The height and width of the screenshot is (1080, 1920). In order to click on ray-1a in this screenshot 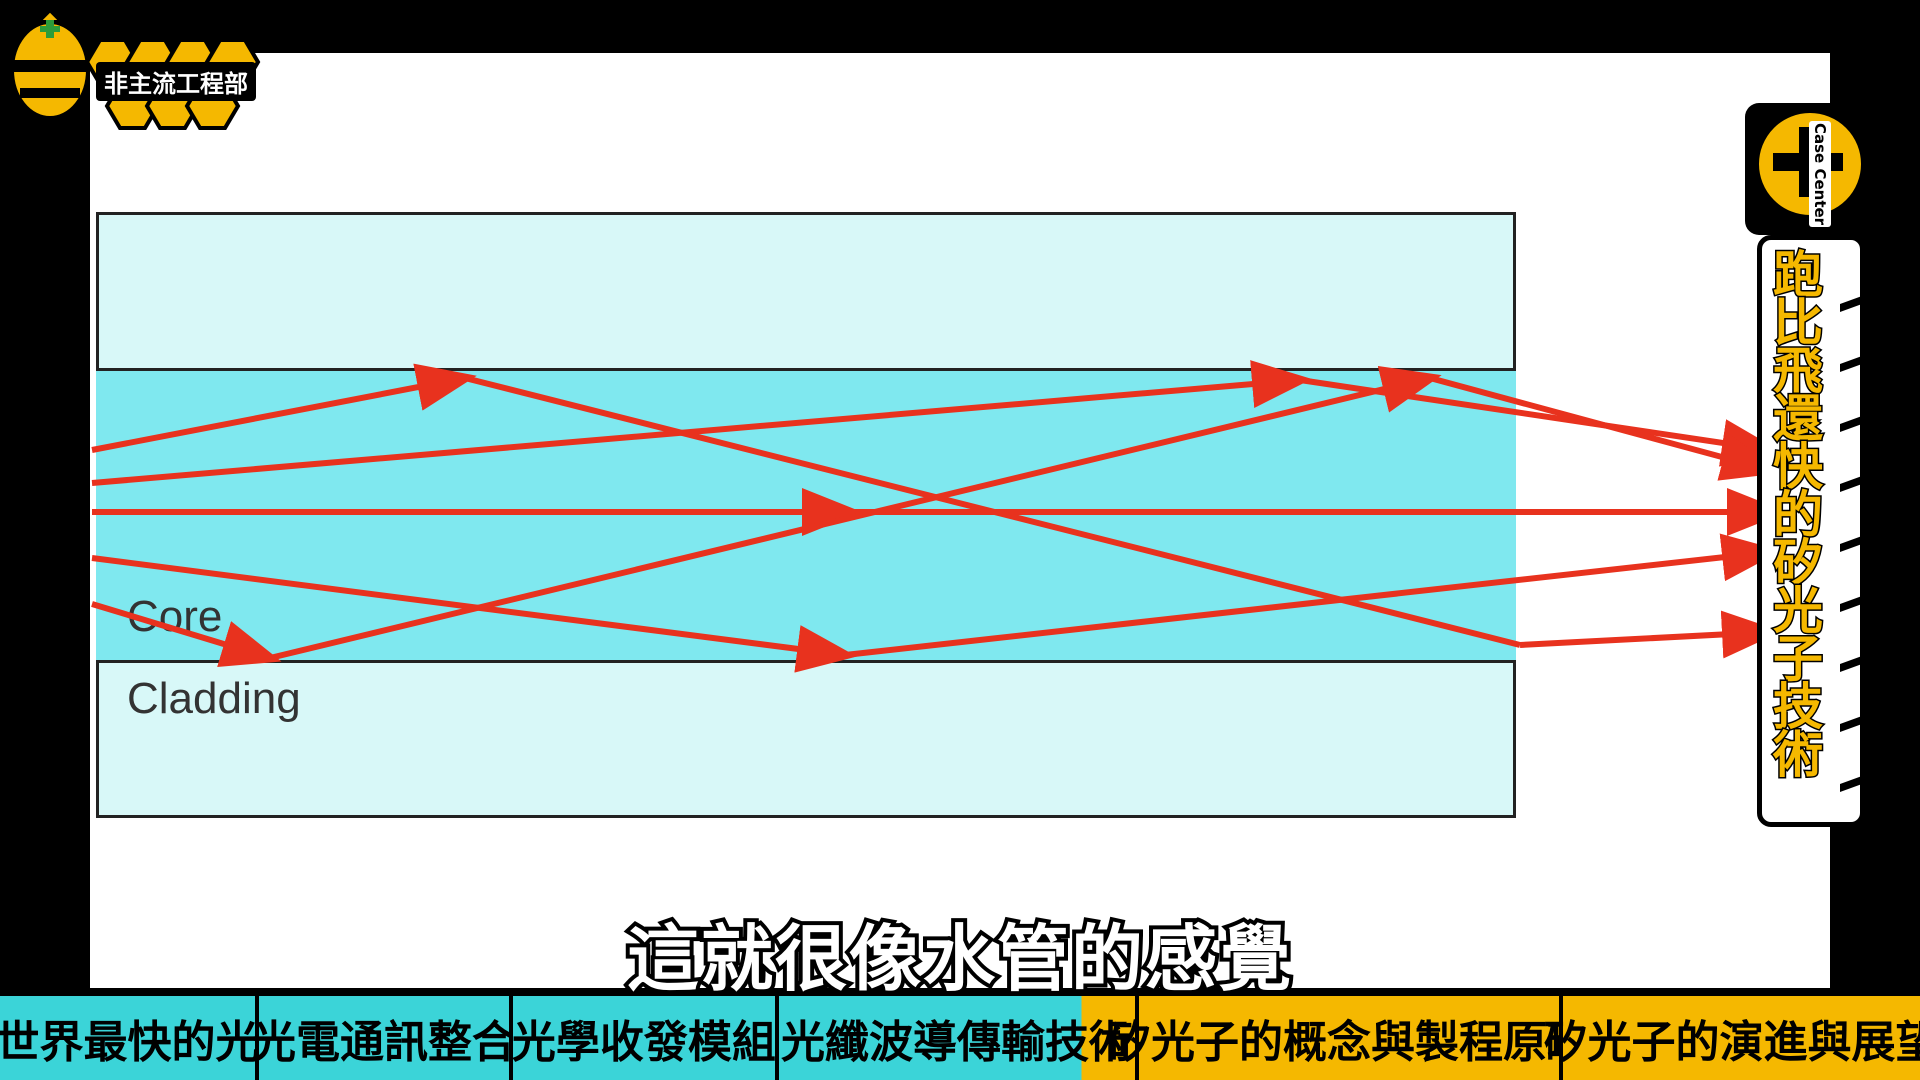, I will do `click(284, 408)`.